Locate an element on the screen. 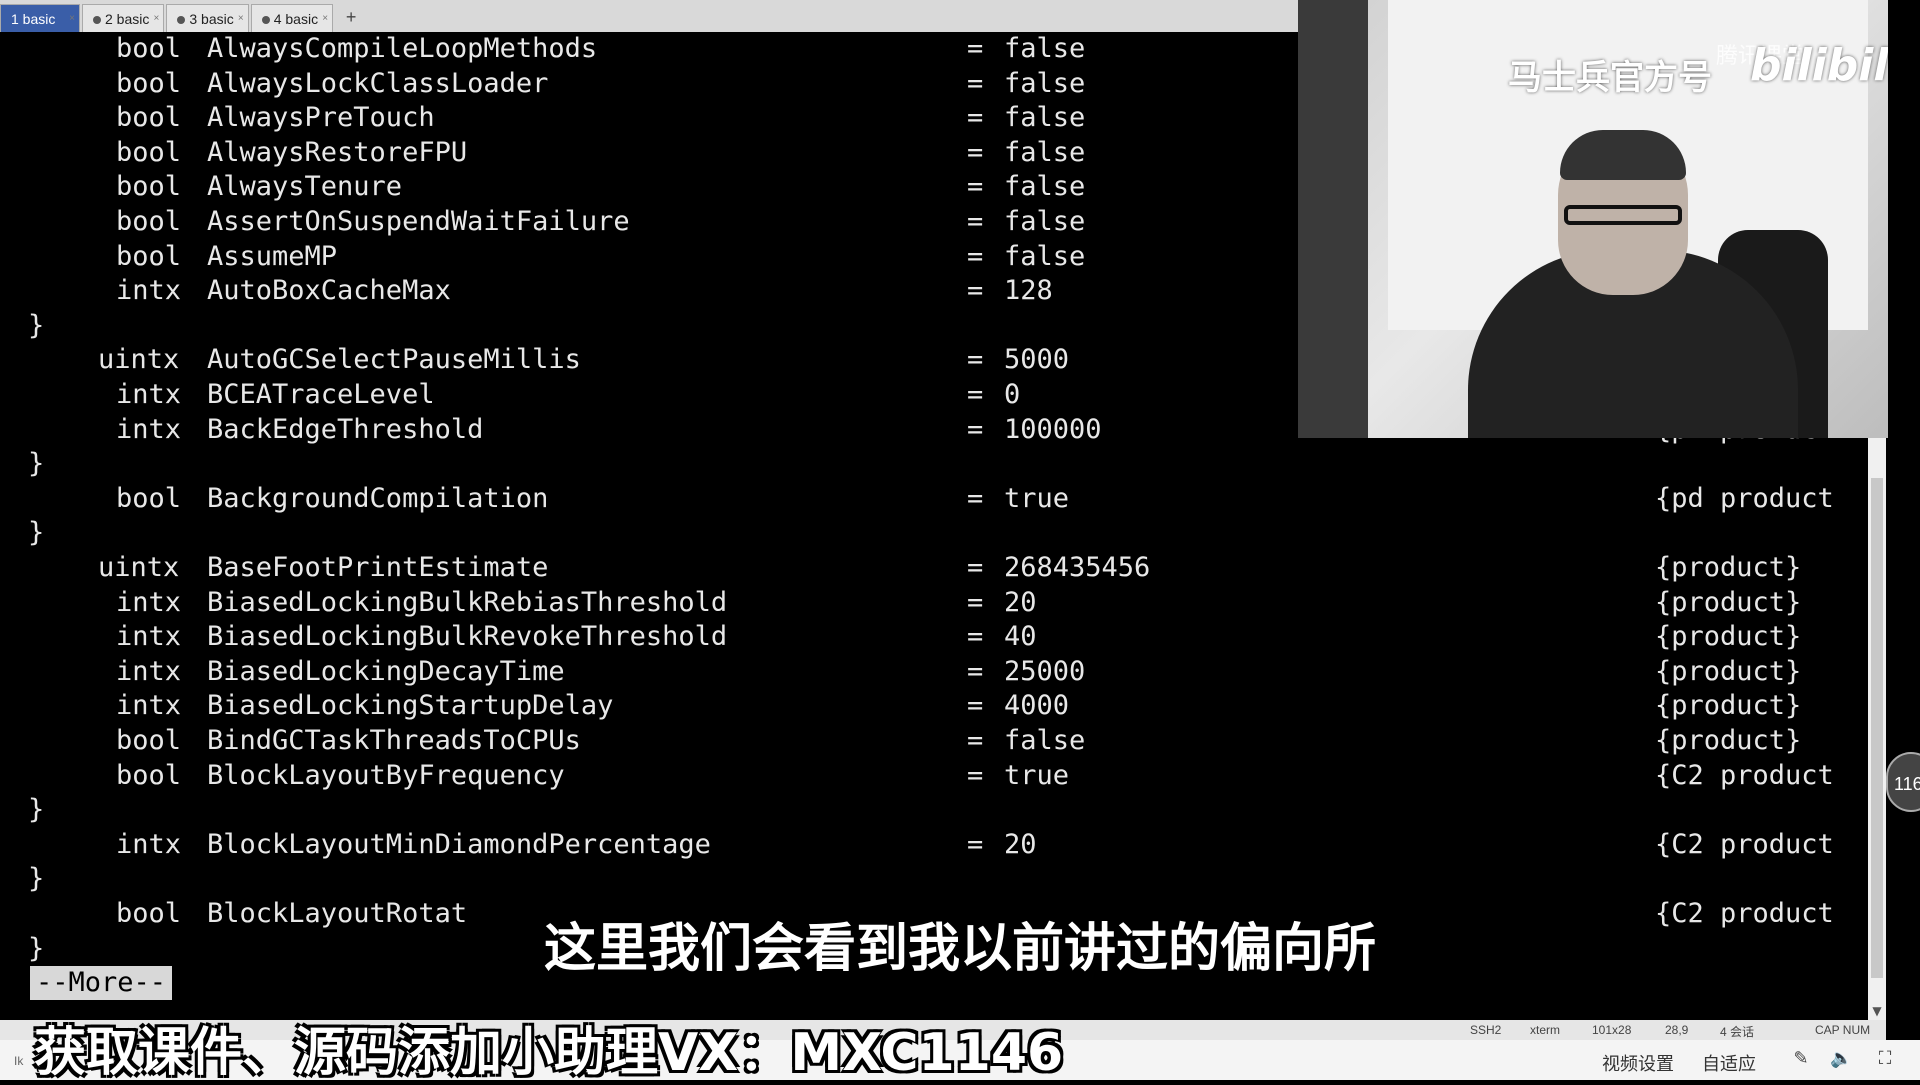 Image resolution: width=1920 pixels, height=1085 pixels. flag-name: AlwaysTenure is located at coordinates (305, 187).